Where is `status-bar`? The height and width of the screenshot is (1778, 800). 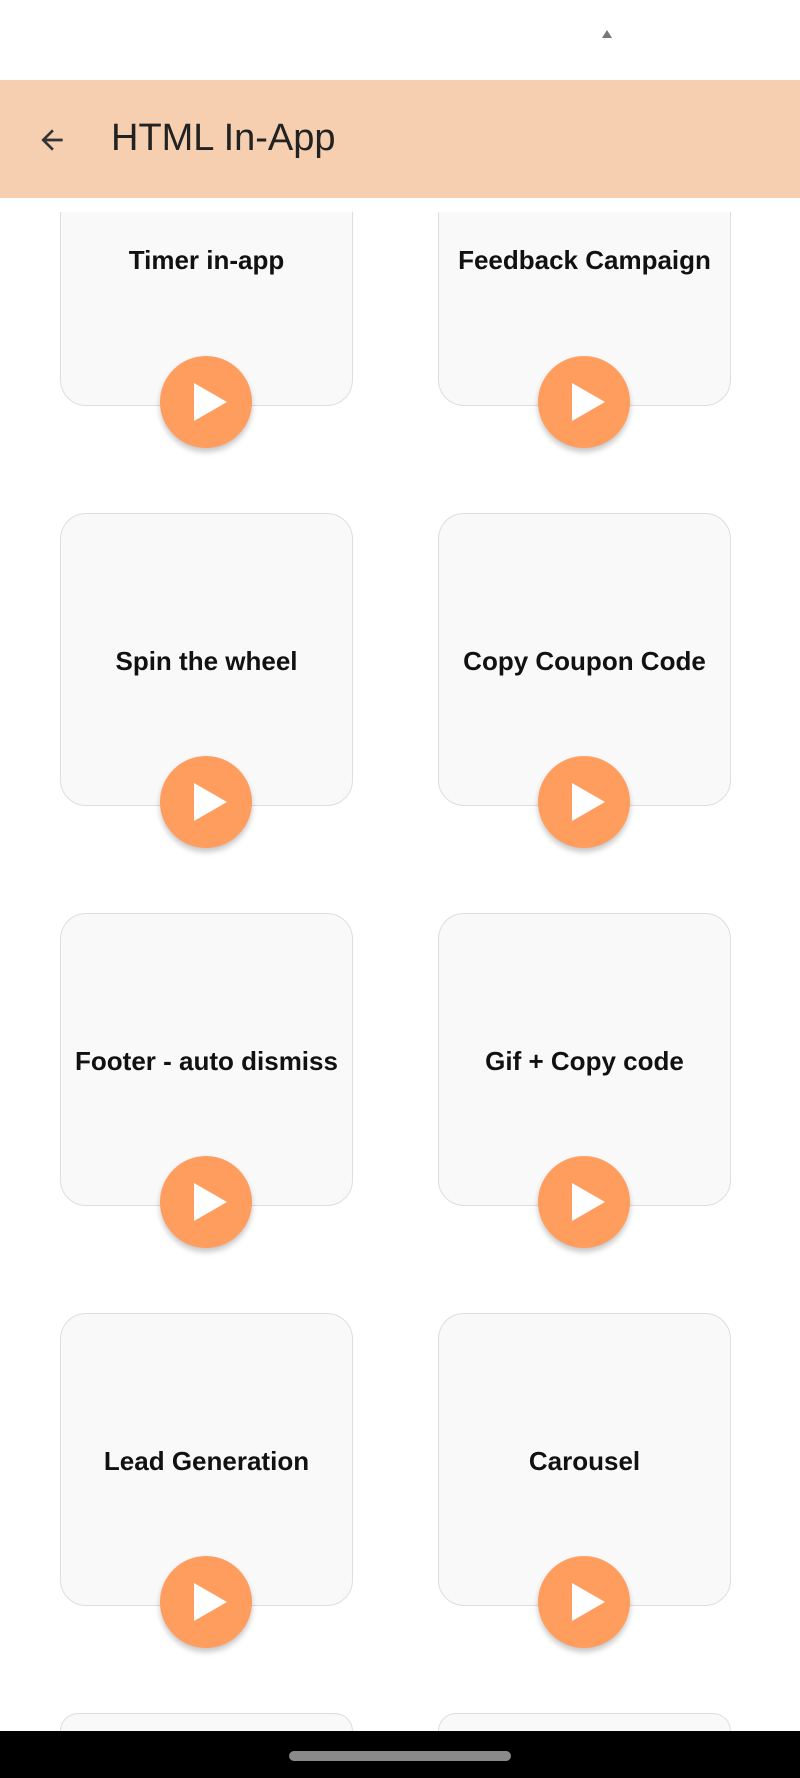
status-bar is located at coordinates (400, 40).